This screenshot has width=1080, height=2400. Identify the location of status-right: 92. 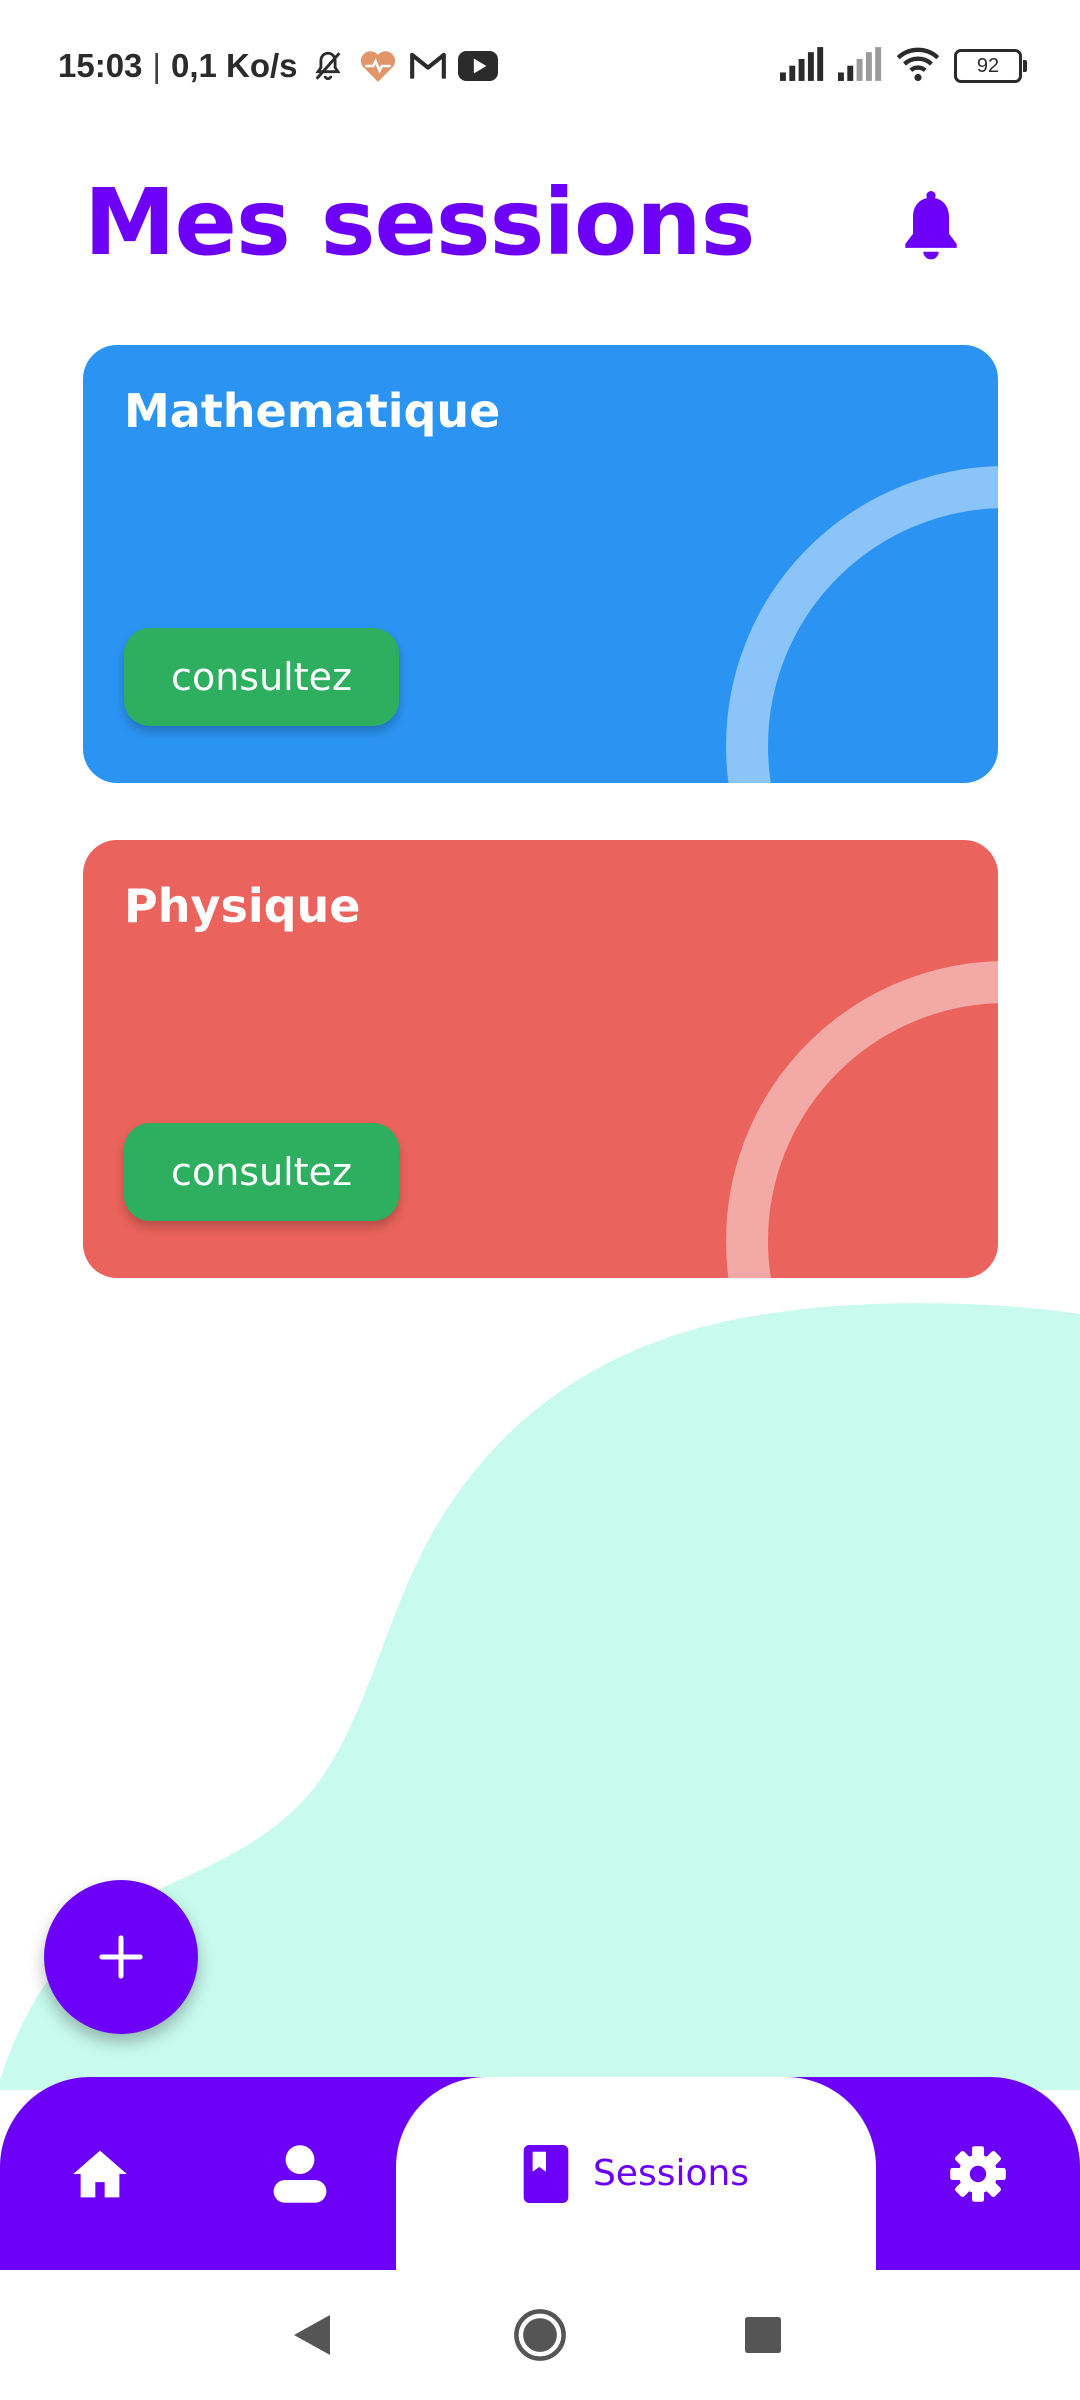
(903, 66).